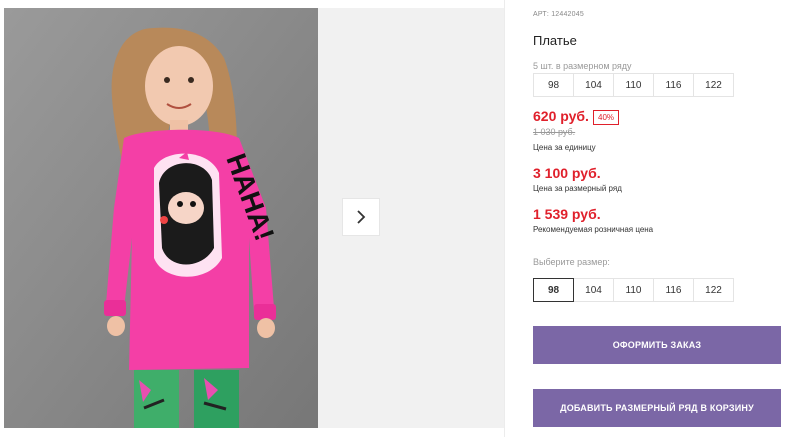  Describe the element at coordinates (571, 262) in the screenshot. I see `choose-size-label: Выберите размер:` at that location.